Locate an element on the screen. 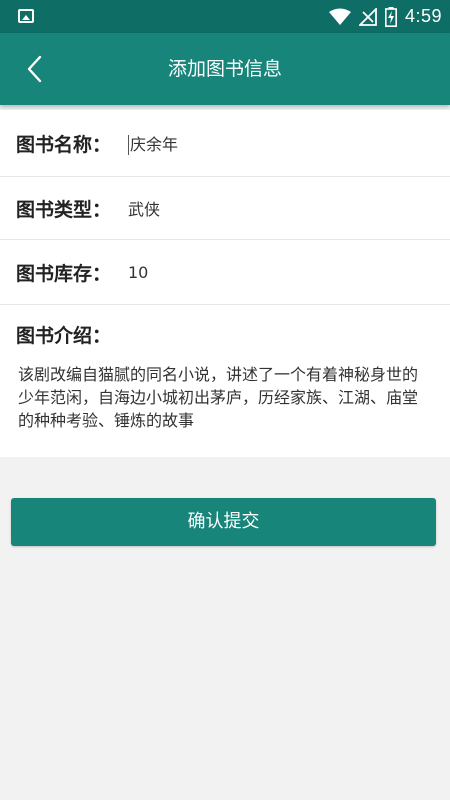 The image size is (450, 800). battery-charging-icon is located at coordinates (390, 16).